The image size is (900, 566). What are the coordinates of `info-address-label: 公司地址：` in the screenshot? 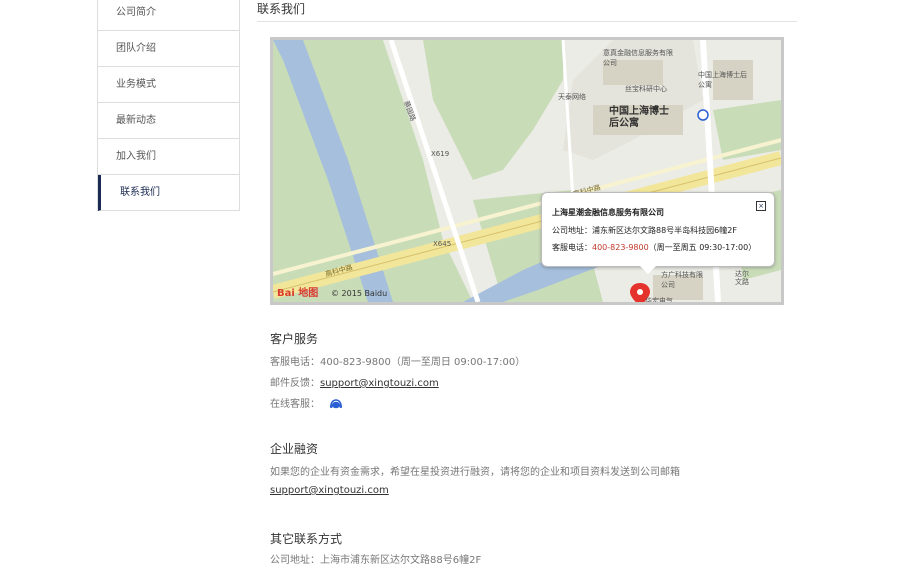 It's located at (572, 230).